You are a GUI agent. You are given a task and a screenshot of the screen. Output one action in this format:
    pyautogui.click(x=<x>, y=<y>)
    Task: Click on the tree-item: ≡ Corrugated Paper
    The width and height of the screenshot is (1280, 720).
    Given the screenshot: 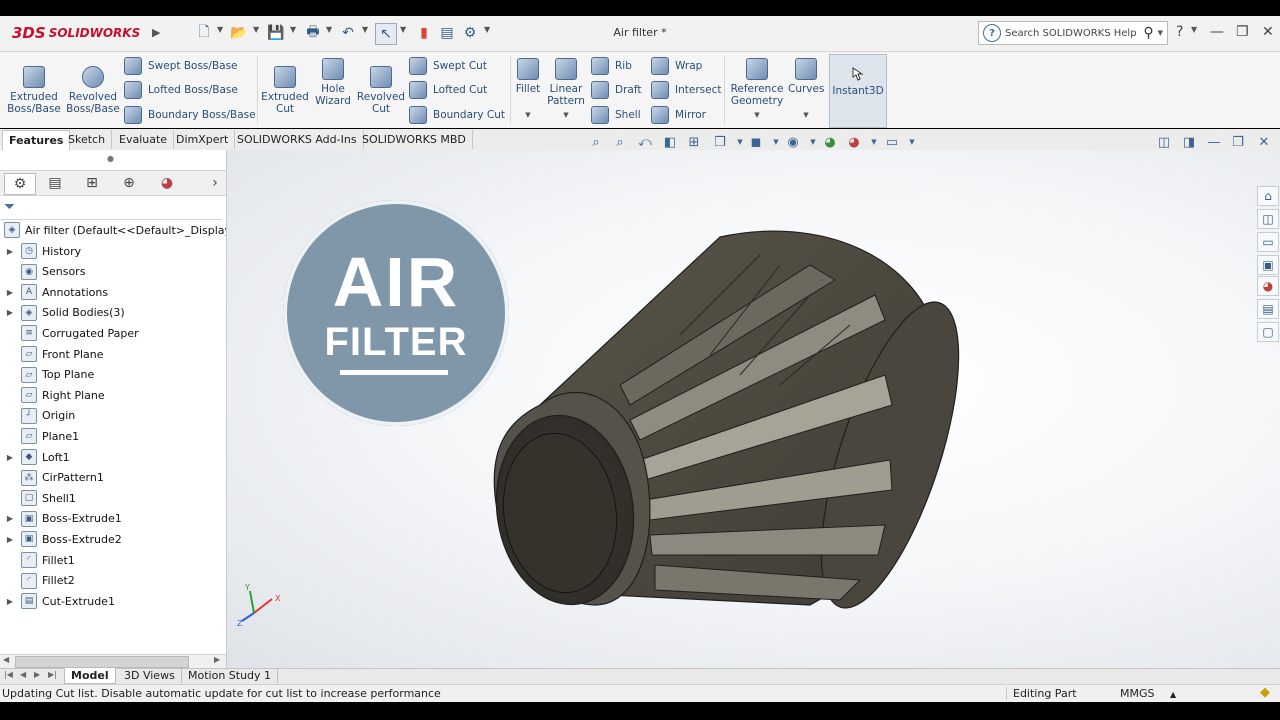 What is the action you would take?
    pyautogui.click(x=113, y=333)
    